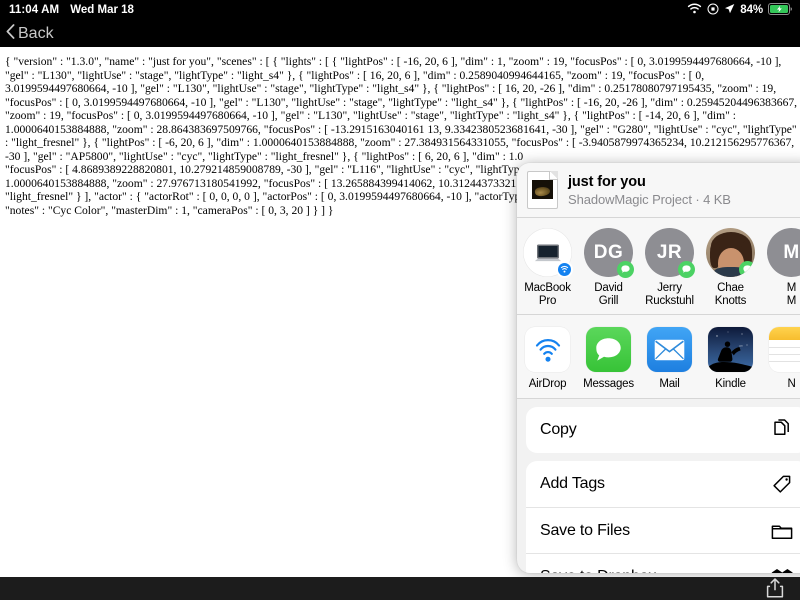 The height and width of the screenshot is (600, 800). I want to click on share-apps-row: AirDrop Messages Mail Kindle N, so click(658, 357).